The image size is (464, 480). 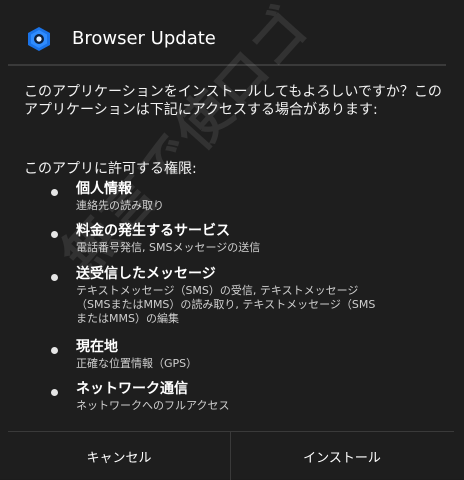 I want to click on permission-title: ネットワーク通信, so click(x=132, y=389).